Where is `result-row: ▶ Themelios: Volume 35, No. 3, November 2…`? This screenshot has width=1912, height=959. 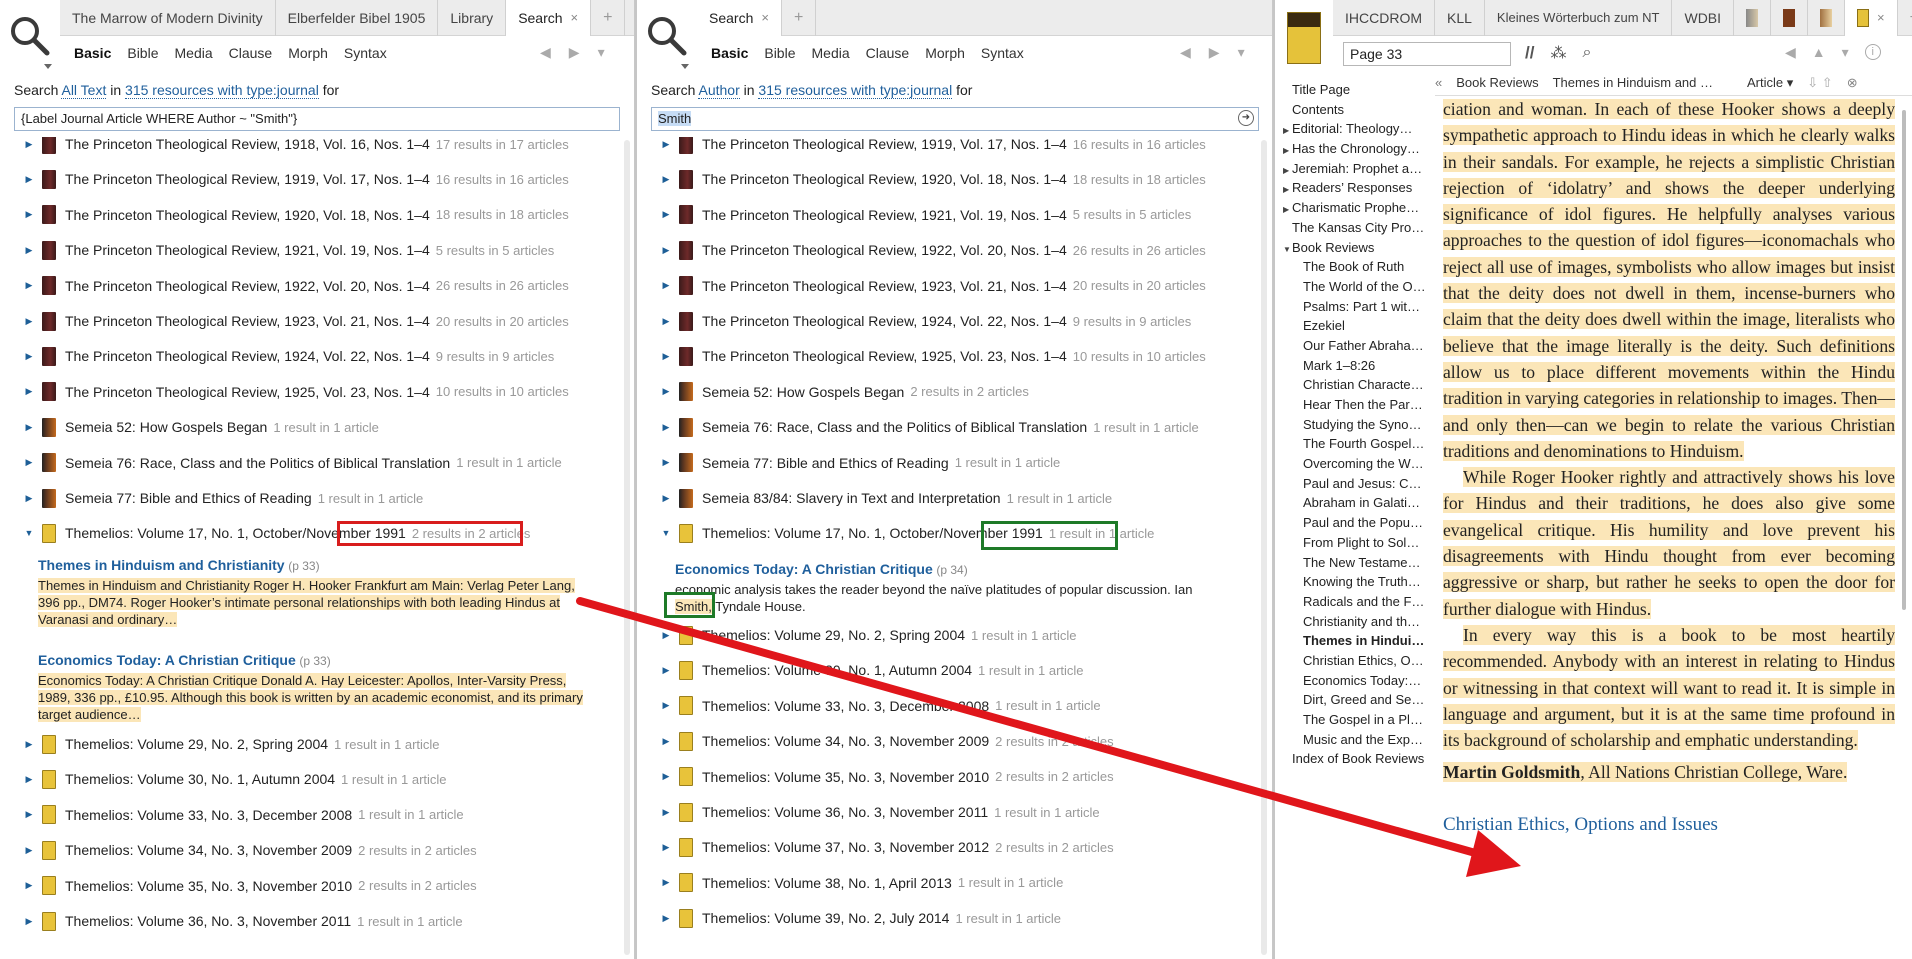 result-row: ▶ Themelios: Volume 35, No. 3, November 2… is located at coordinates (249, 886).